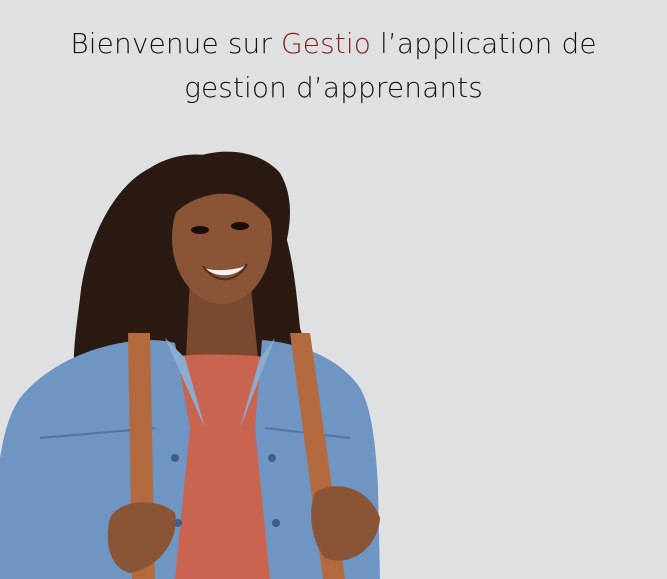 The height and width of the screenshot is (579, 667). I want to click on welcome-text-end: l’application de, so click(484, 43).